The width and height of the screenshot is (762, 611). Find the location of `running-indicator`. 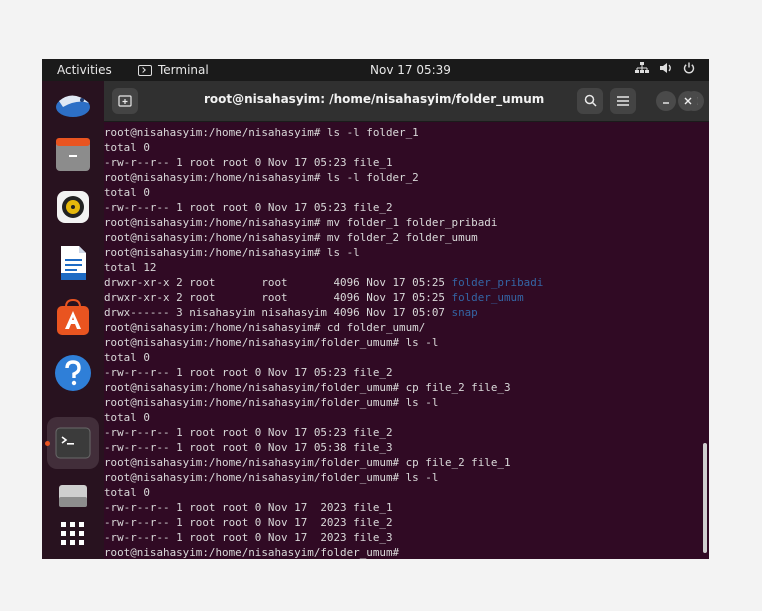

running-indicator is located at coordinates (47, 443).